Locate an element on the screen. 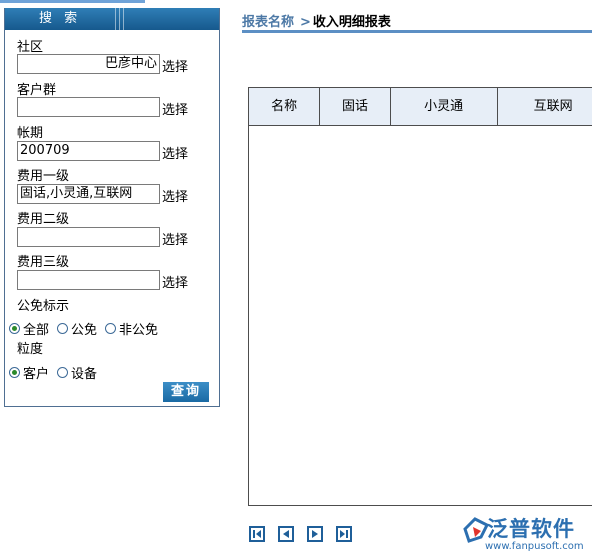 The height and width of the screenshot is (560, 592). last-page-icon is located at coordinates (344, 534).